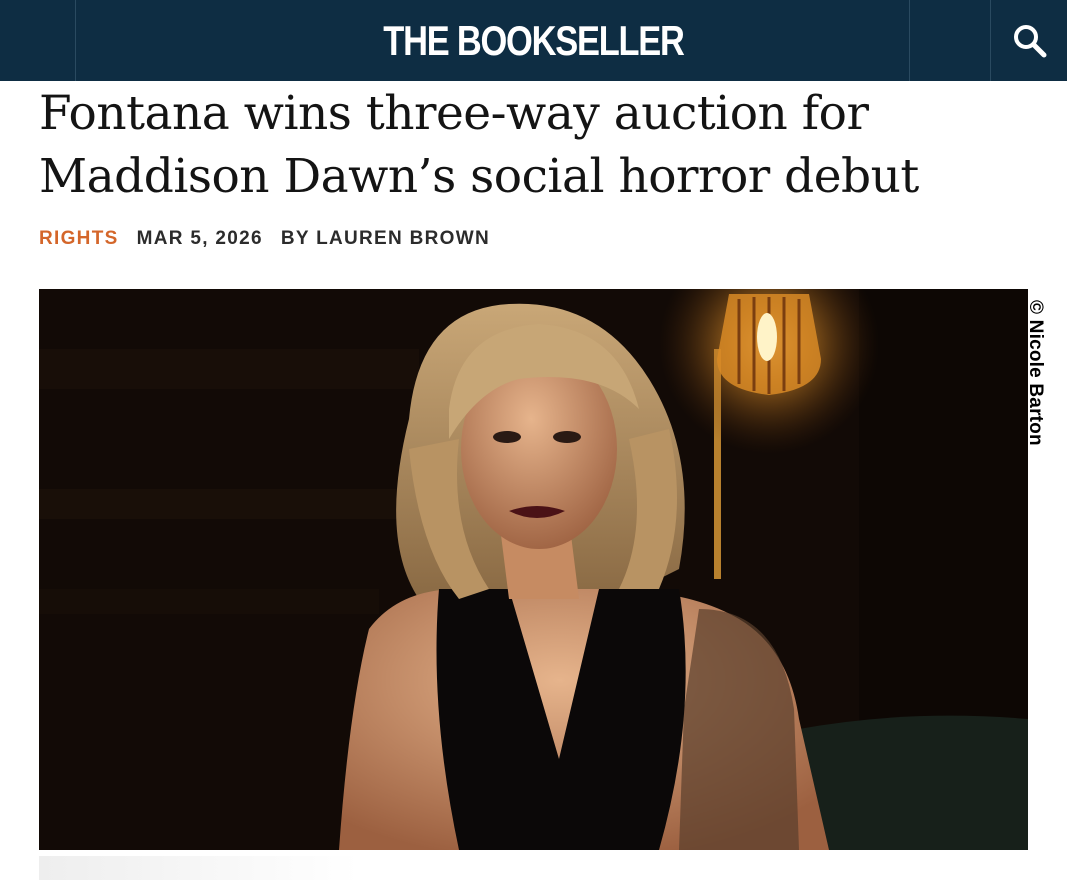 The image size is (1067, 880). I want to click on search-button, so click(1028, 40).